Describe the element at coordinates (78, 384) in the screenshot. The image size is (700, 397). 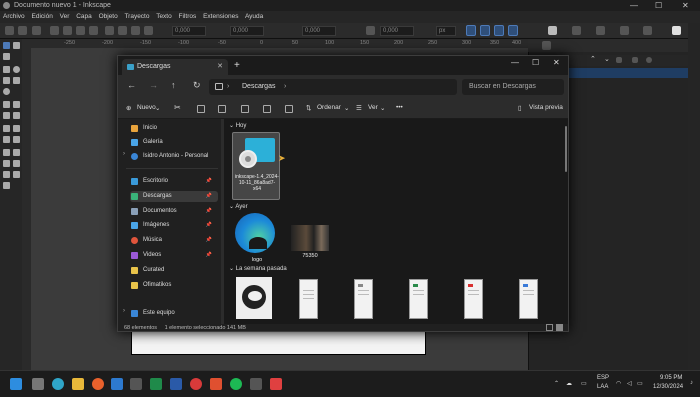
I see `file-explorer-icon` at that location.